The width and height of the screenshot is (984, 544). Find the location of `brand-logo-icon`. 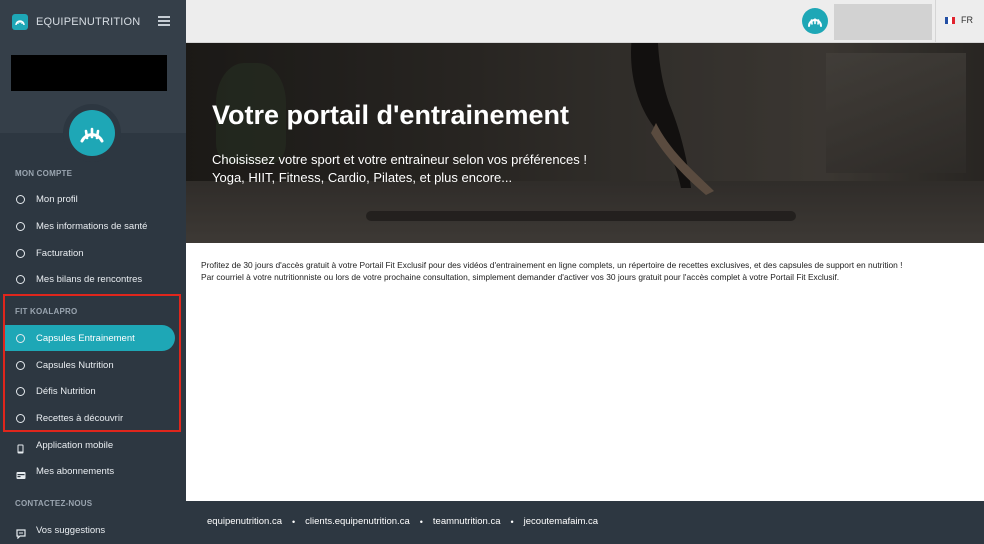

brand-logo-icon is located at coordinates (20, 22).